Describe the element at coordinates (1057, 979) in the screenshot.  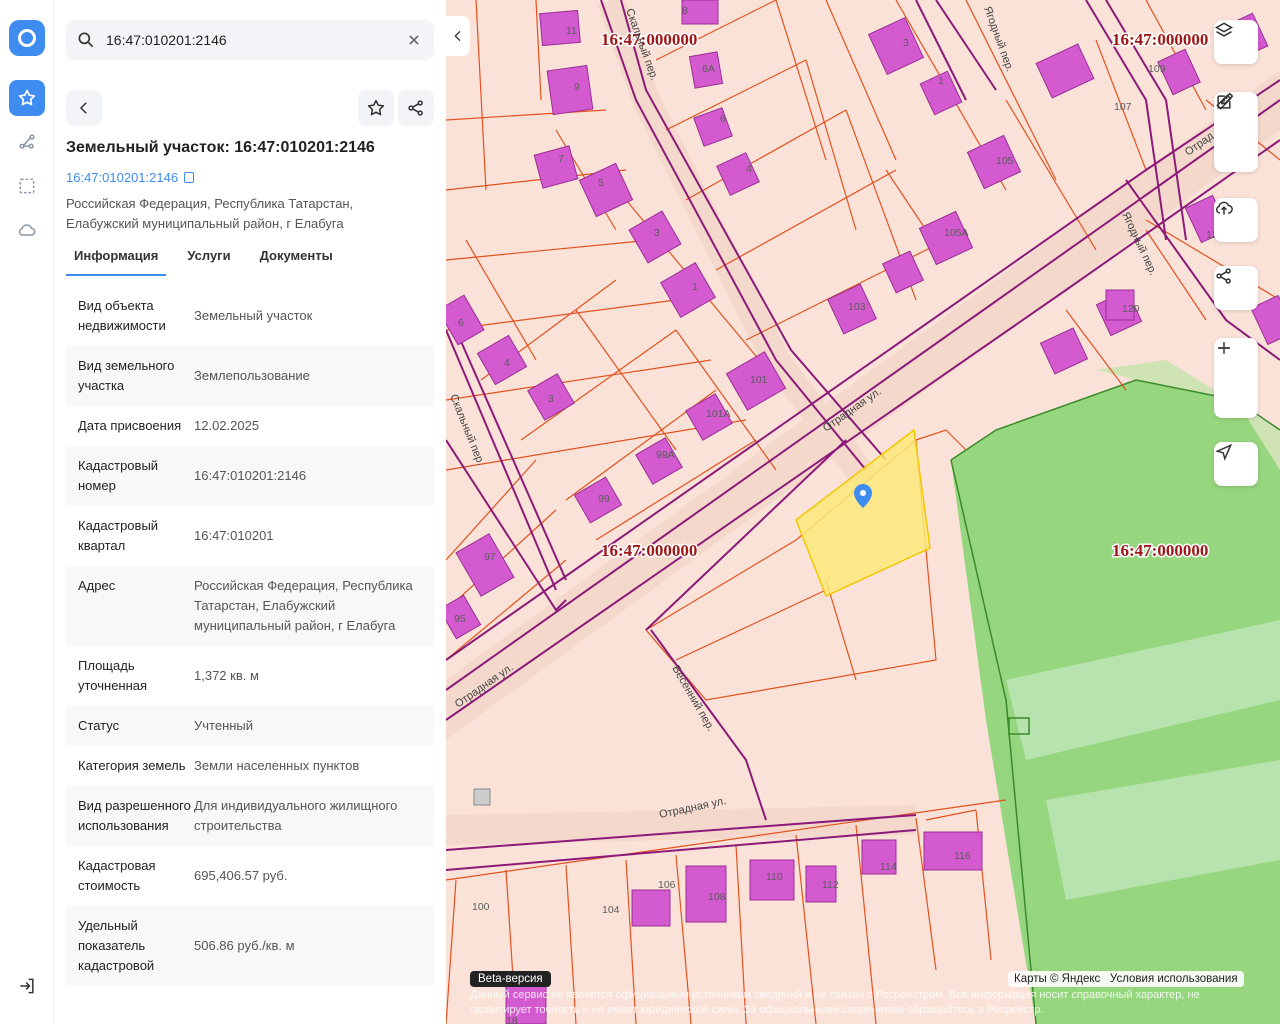
I see `maps-attribution: Карты © Яндекс` at that location.